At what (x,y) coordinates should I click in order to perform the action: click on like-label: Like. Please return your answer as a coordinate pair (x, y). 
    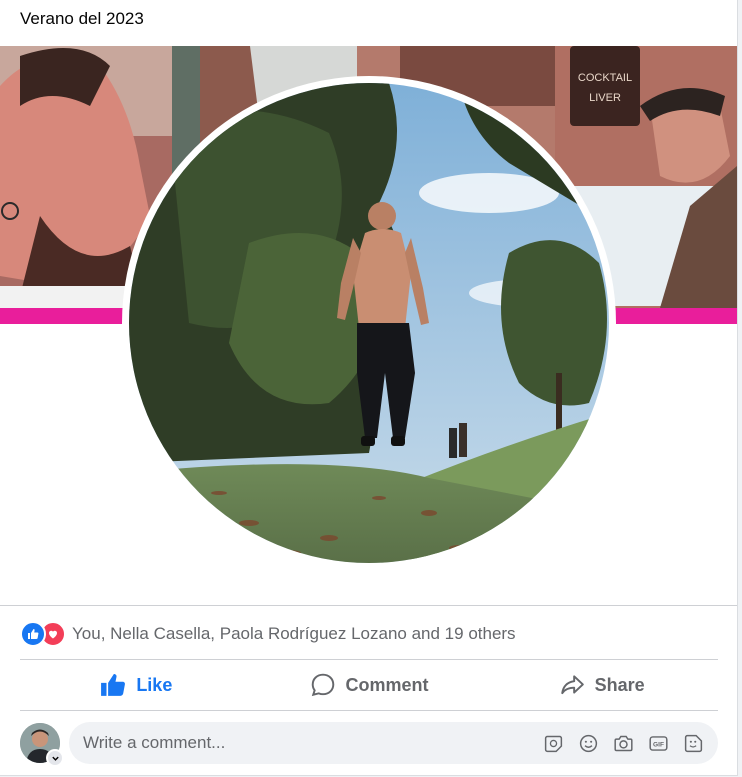
    Looking at the image, I should click on (154, 684).